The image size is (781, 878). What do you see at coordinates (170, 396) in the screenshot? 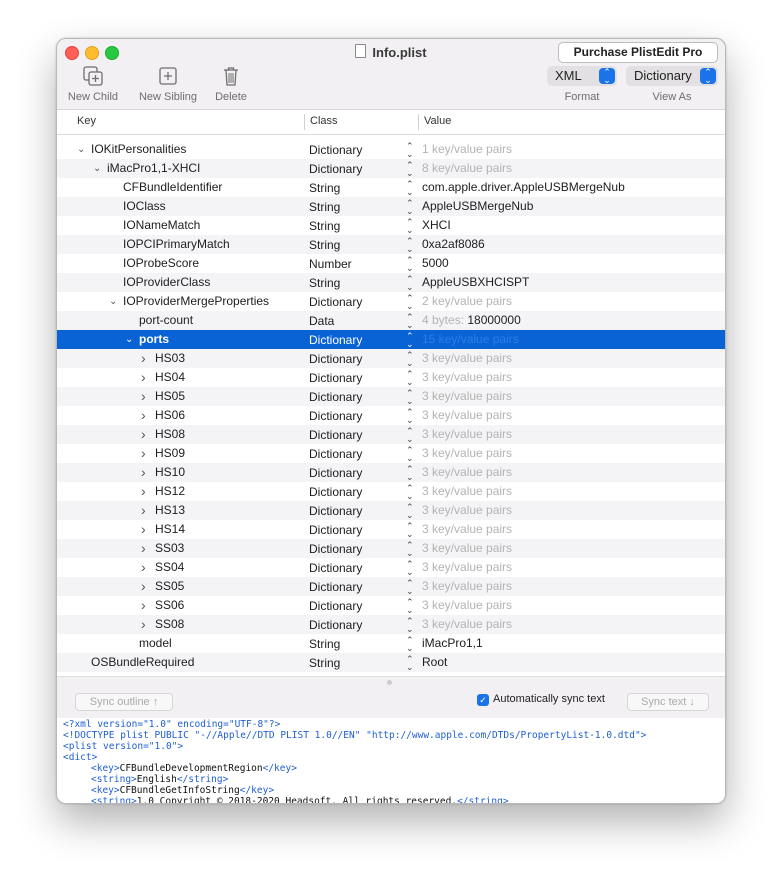
I see `row-key: HS05` at bounding box center [170, 396].